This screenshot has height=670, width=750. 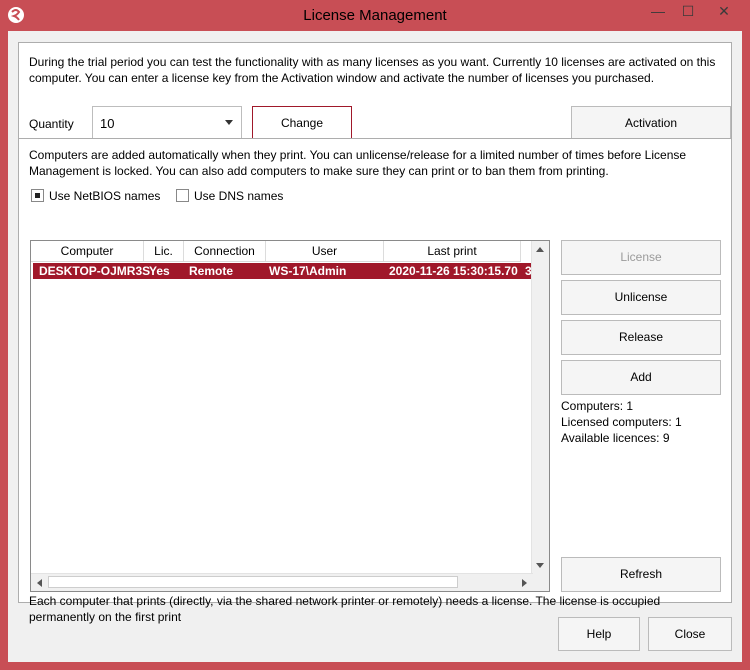 I want to click on chevron-down-icon, so click(x=229, y=122).